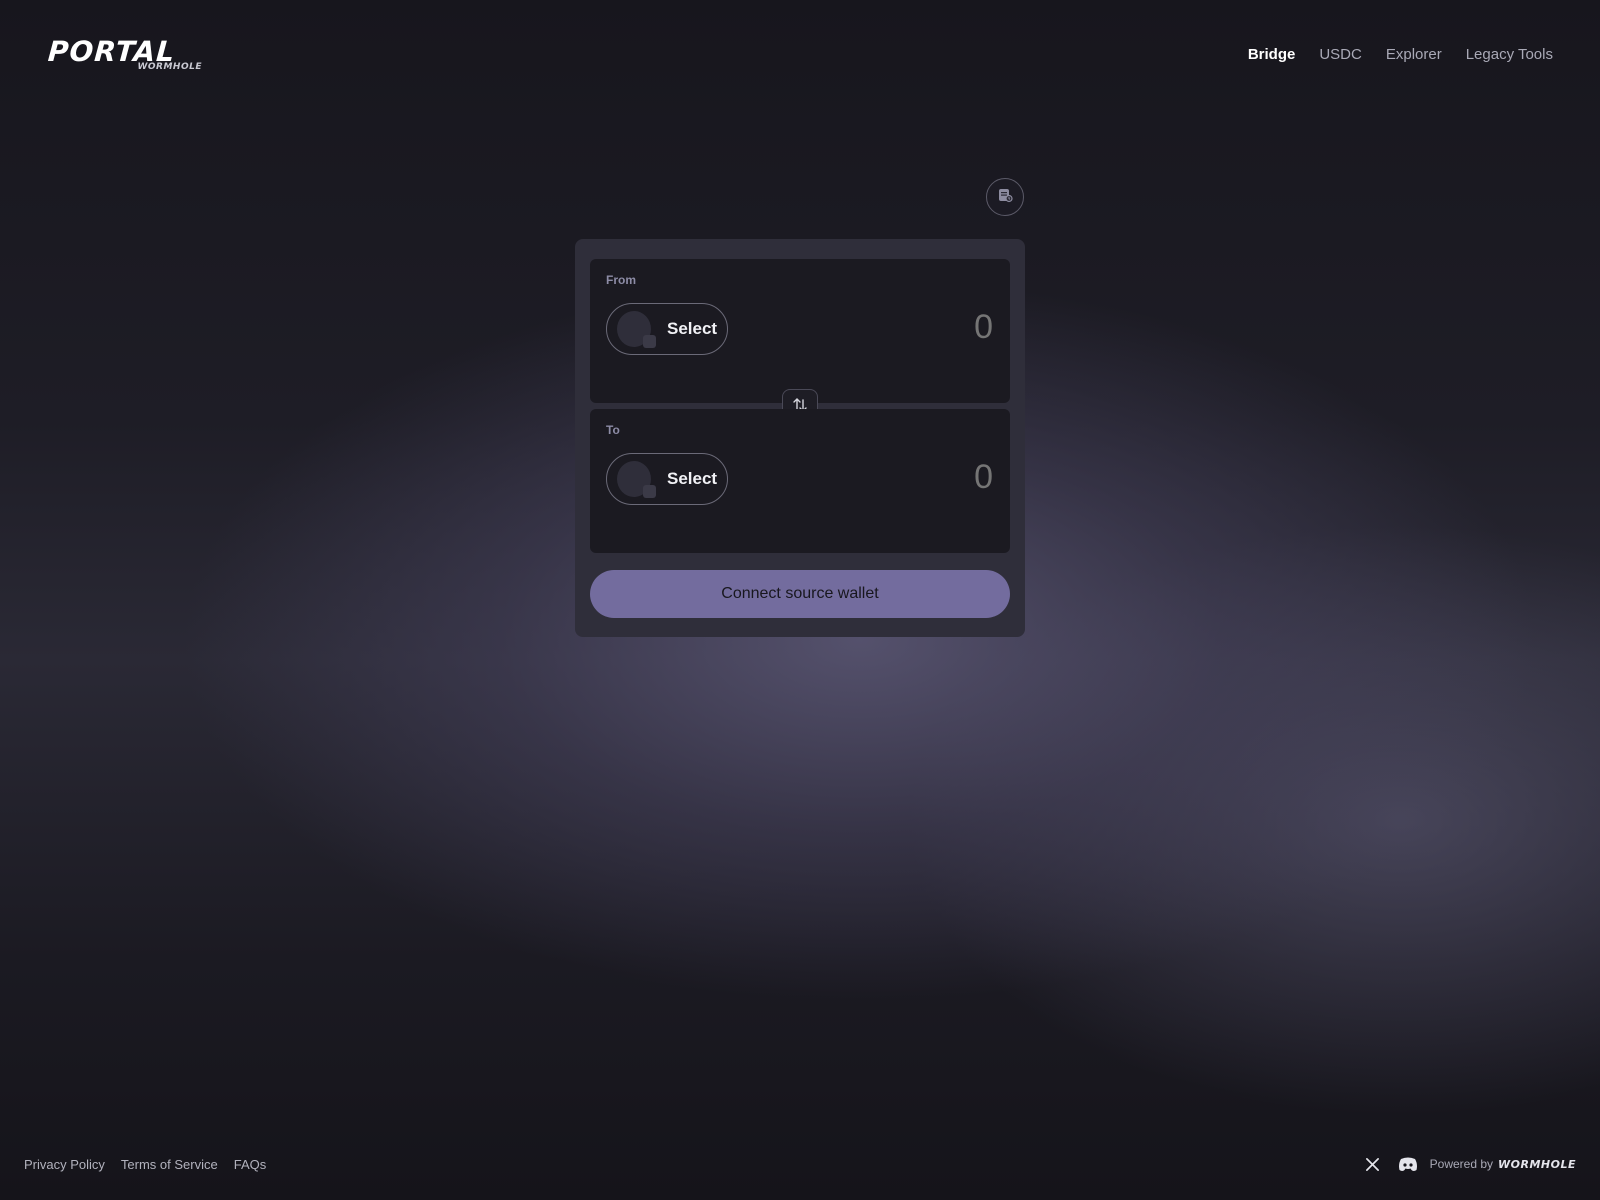 This screenshot has width=1600, height=1200. What do you see at coordinates (1537, 1164) in the screenshot?
I see `wormhole-wordmark: WORMHOLE` at bounding box center [1537, 1164].